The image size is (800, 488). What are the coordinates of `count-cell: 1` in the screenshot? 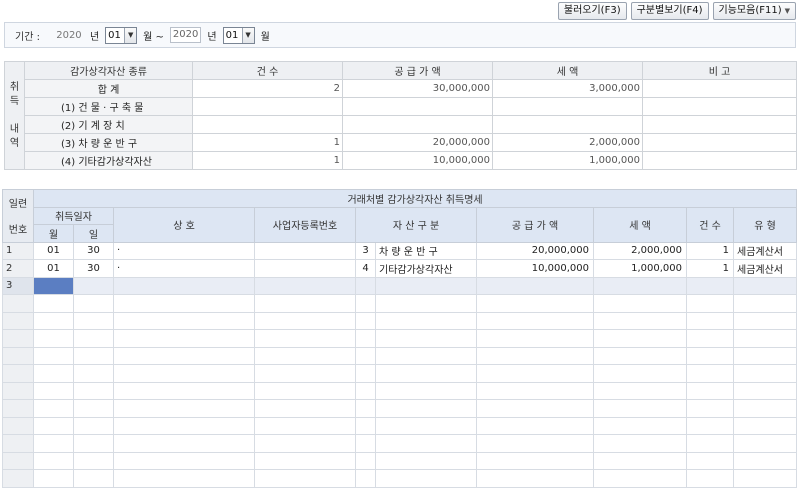 It's located at (710, 250).